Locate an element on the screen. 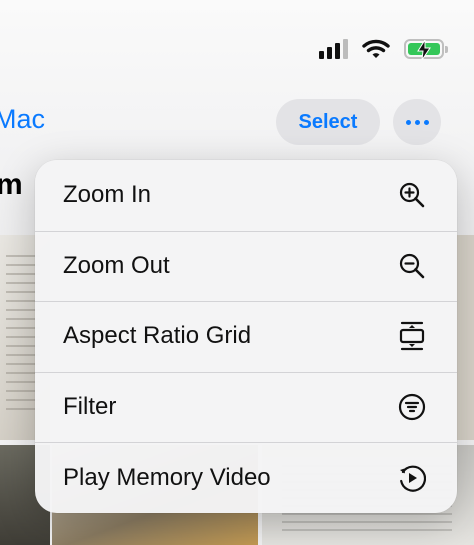 Image resolution: width=474 pixels, height=545 pixels. zoom-out-icon is located at coordinates (412, 266).